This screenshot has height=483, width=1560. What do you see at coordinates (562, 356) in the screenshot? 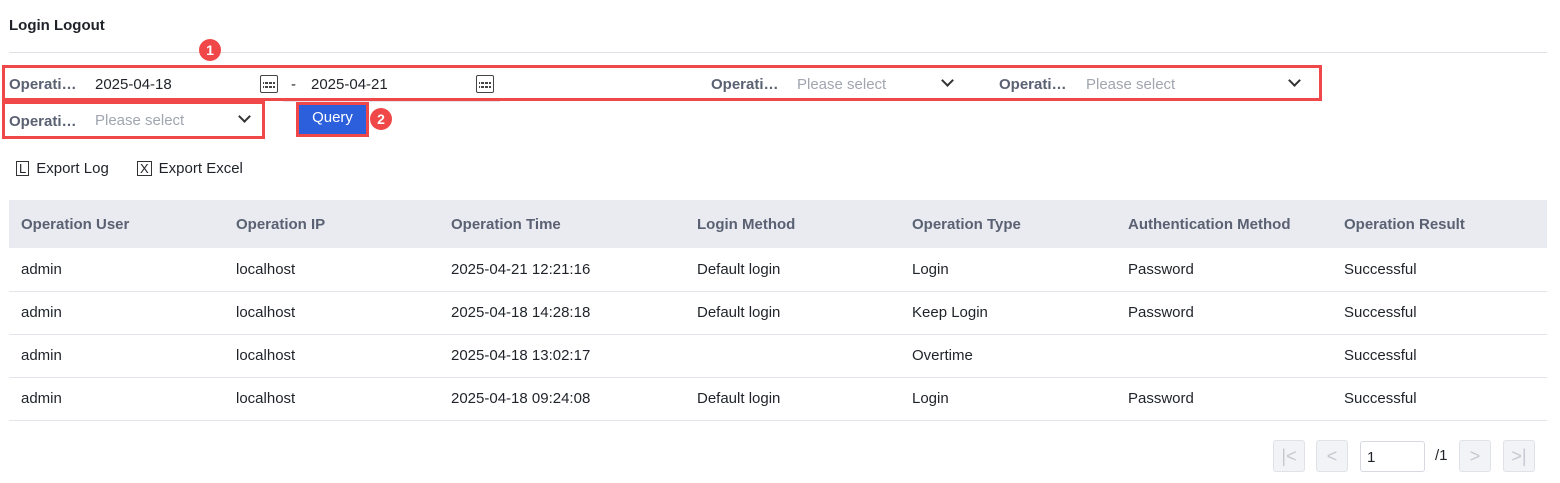
I see `table-cell: 2025-04-18 13:02:17` at bounding box center [562, 356].